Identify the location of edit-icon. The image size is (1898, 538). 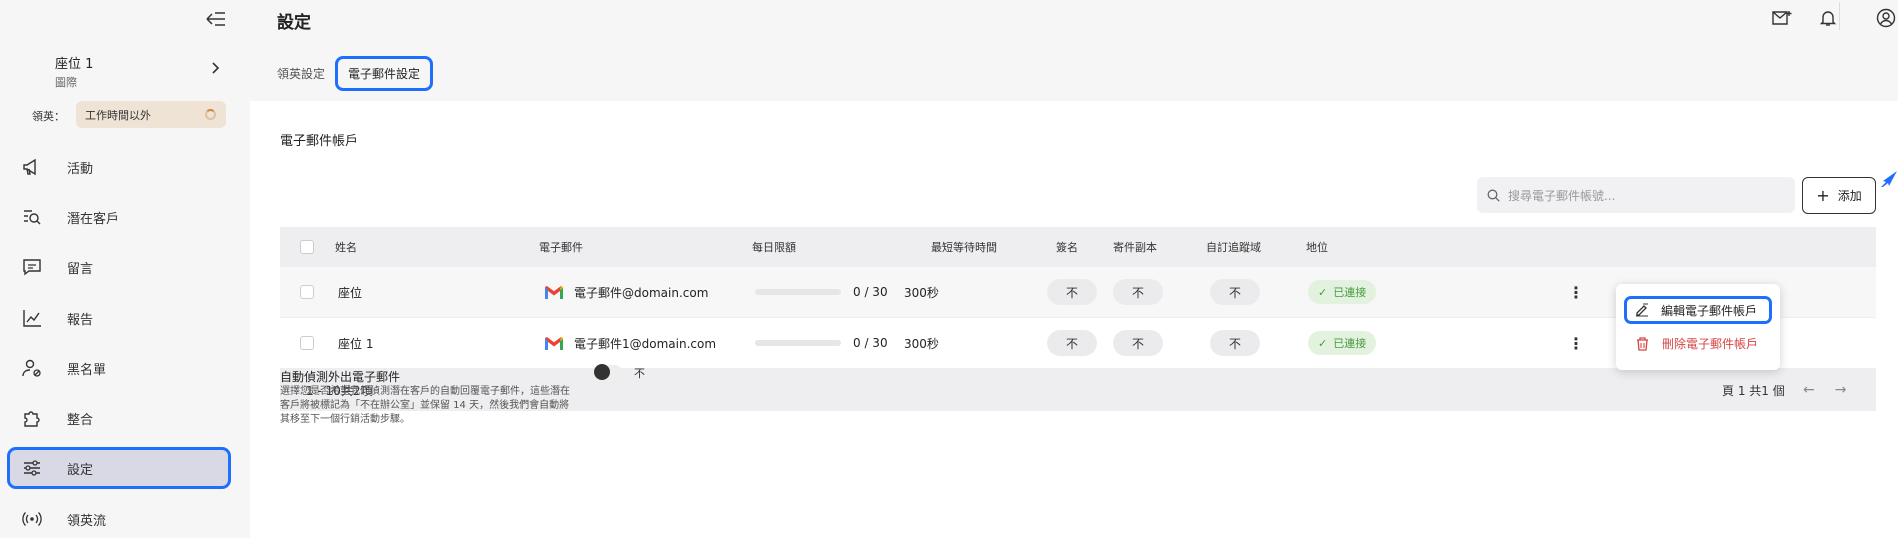
(1643, 310).